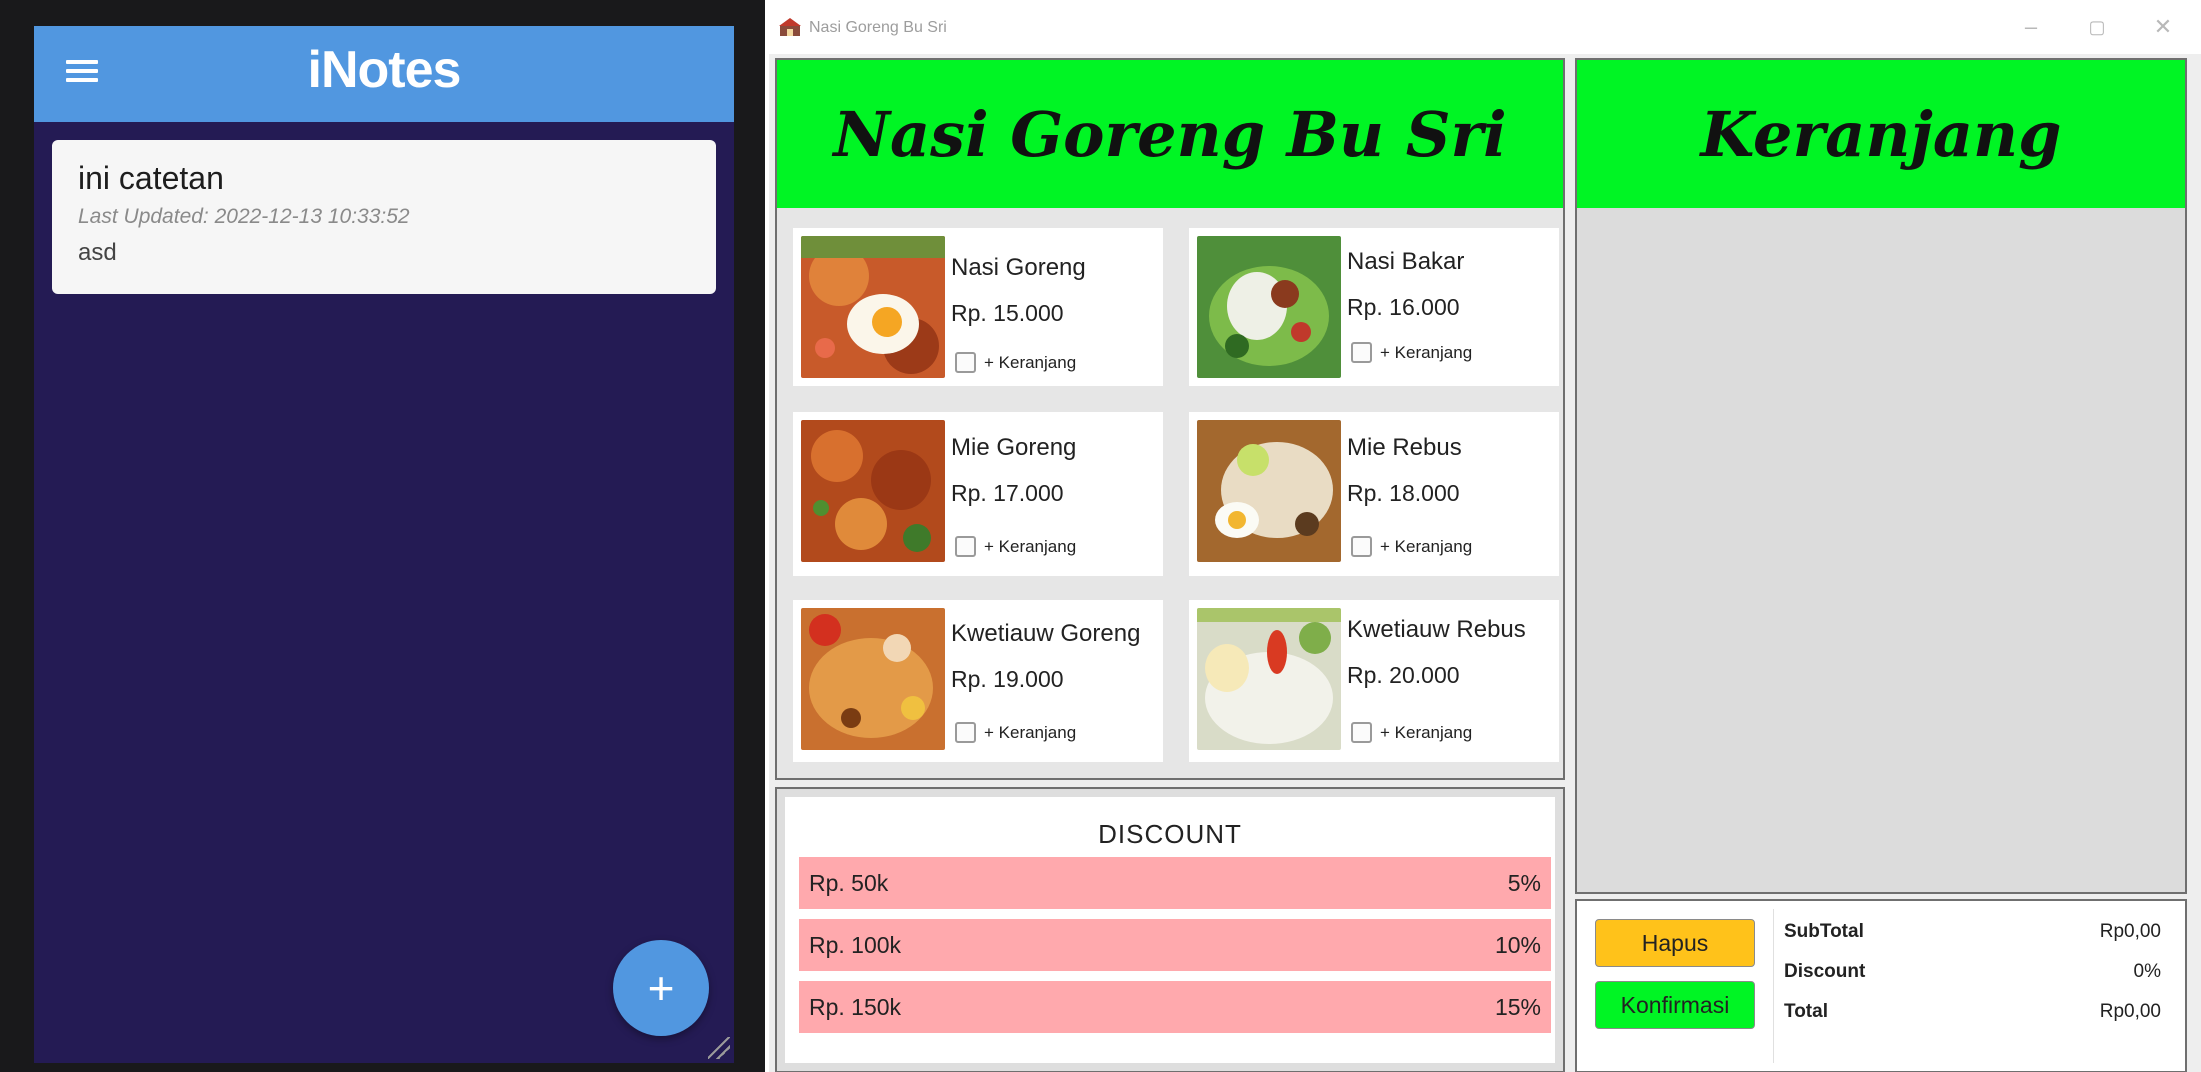  I want to click on menu-item: Kwetiauw Rebus Rp. 20.000 + Keranjang, so click(1374, 681).